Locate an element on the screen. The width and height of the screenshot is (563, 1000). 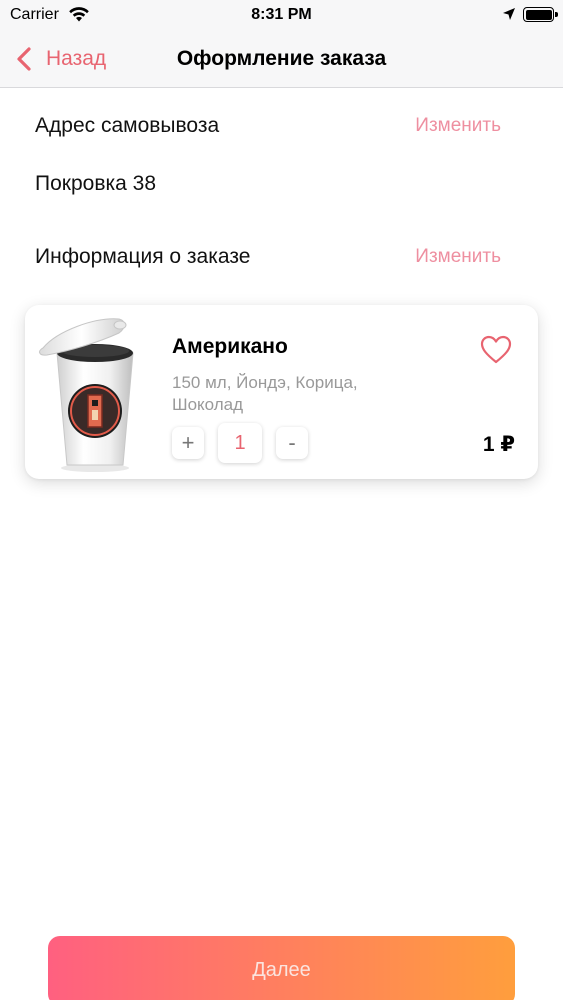
decrease-quantity-button: - is located at coordinates (292, 443).